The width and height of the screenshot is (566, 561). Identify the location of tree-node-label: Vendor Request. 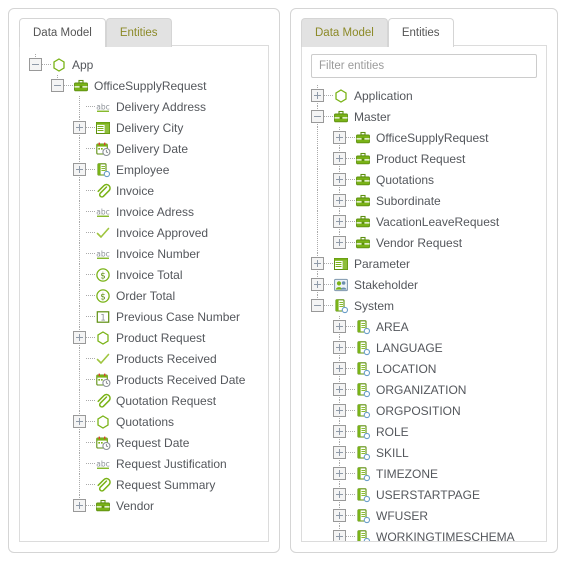
(419, 242).